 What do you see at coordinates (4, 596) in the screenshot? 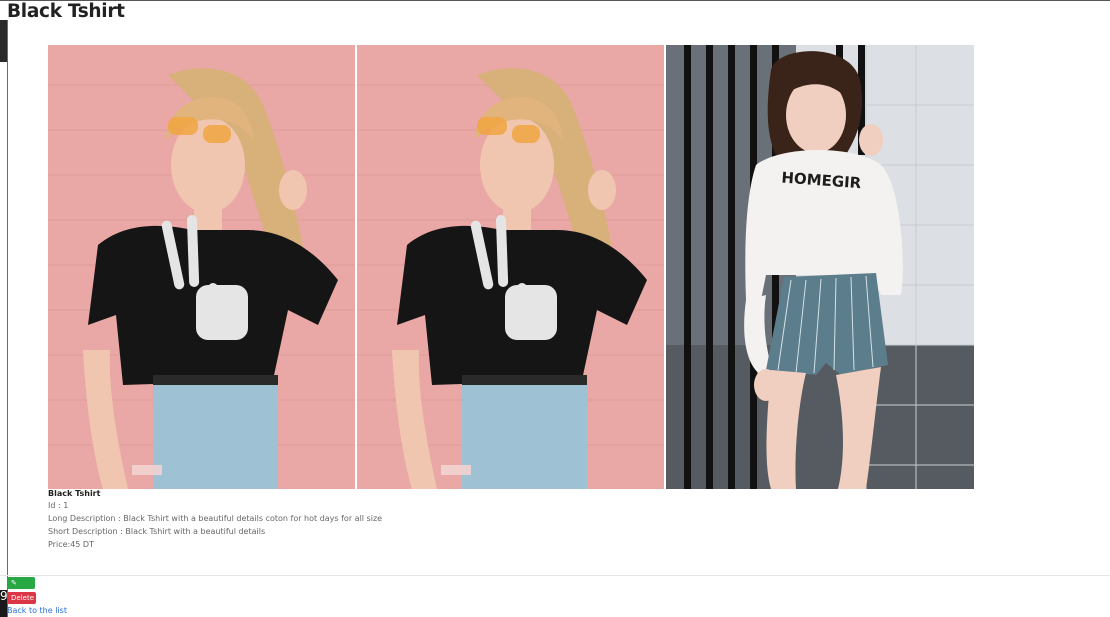
I see `page-number: 9` at bounding box center [4, 596].